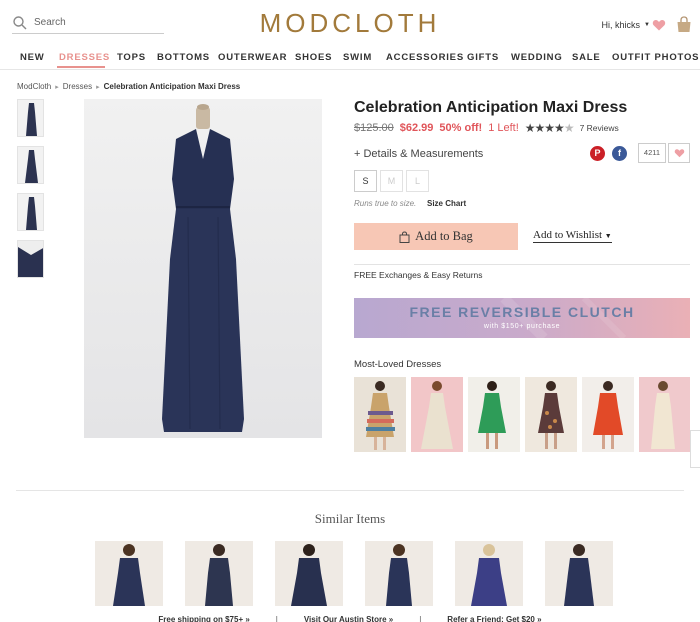 The height and width of the screenshot is (622, 700). I want to click on product-title: Celebration Anticipation Maxi Dress, so click(491, 107).